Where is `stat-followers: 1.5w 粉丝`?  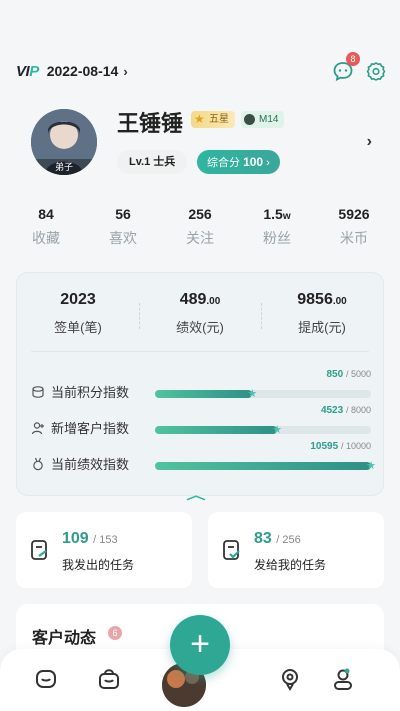 stat-followers: 1.5w 粉丝 is located at coordinates (277, 227).